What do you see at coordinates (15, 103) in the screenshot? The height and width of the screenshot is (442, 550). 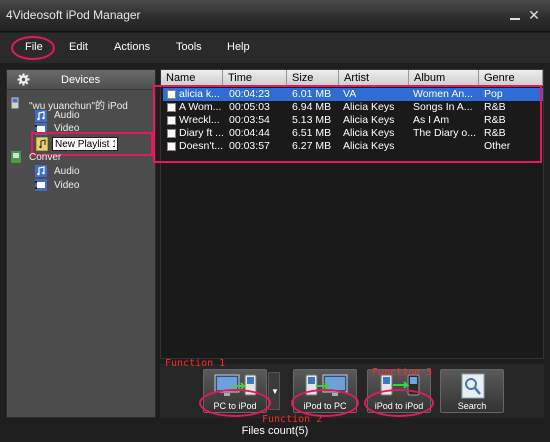 I see `ipod-icon` at bounding box center [15, 103].